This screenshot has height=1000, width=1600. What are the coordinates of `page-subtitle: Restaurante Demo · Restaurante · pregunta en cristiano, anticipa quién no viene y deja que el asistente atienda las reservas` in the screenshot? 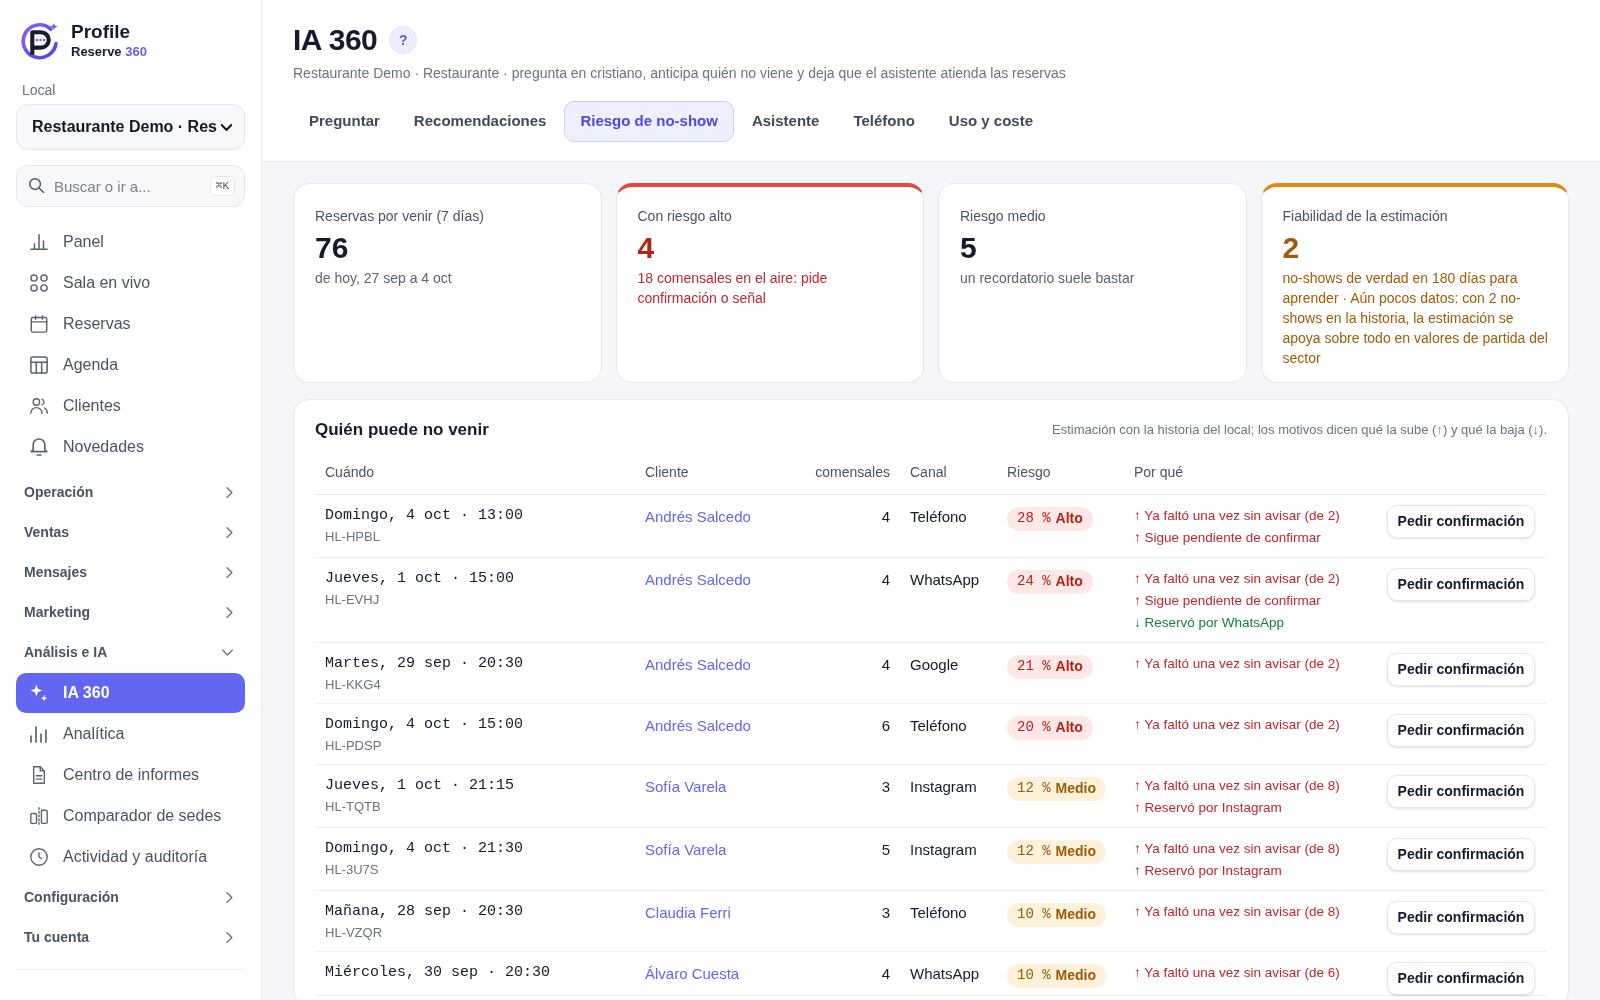 It's located at (680, 73).